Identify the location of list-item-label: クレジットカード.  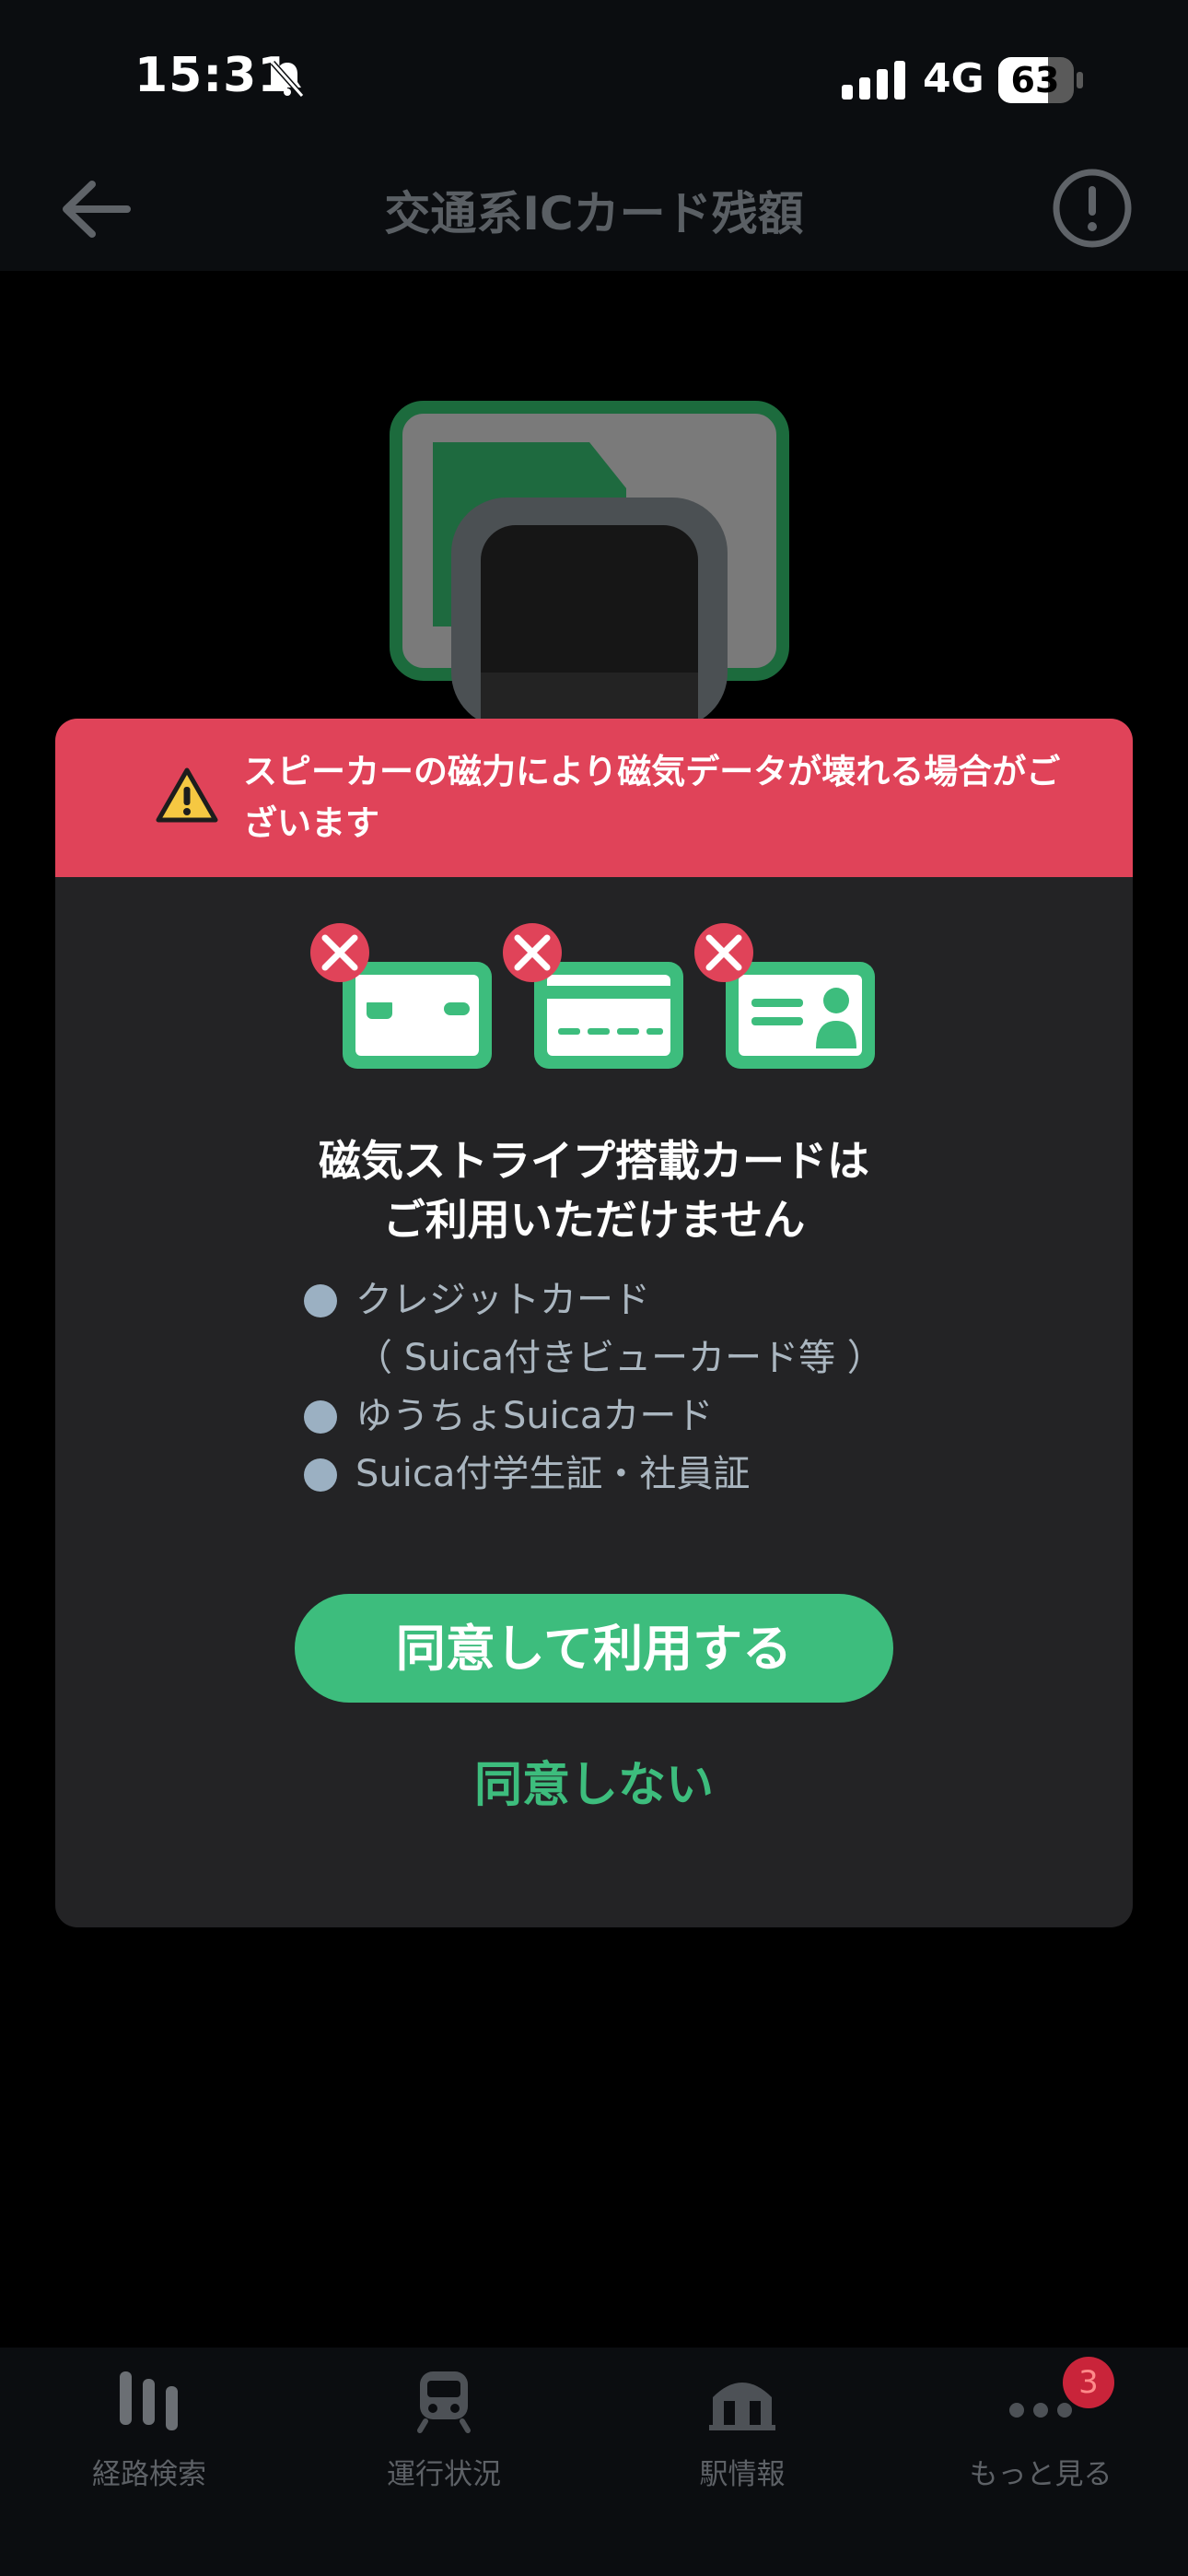
(502, 1300).